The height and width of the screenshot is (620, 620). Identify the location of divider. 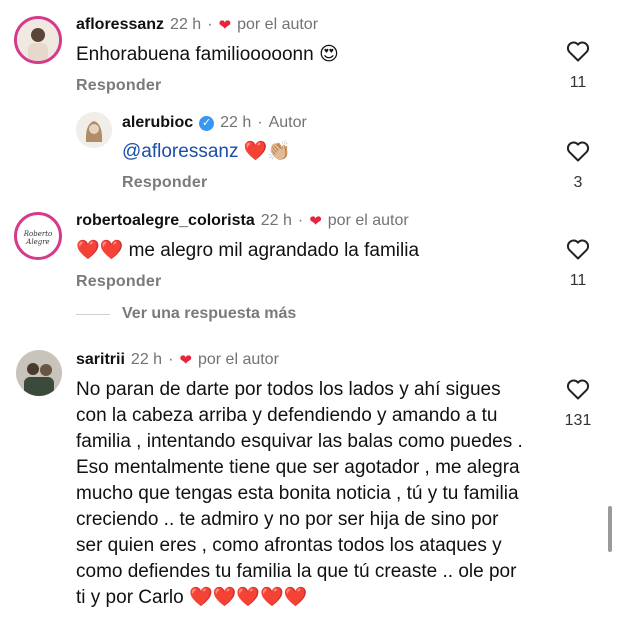
(93, 314).